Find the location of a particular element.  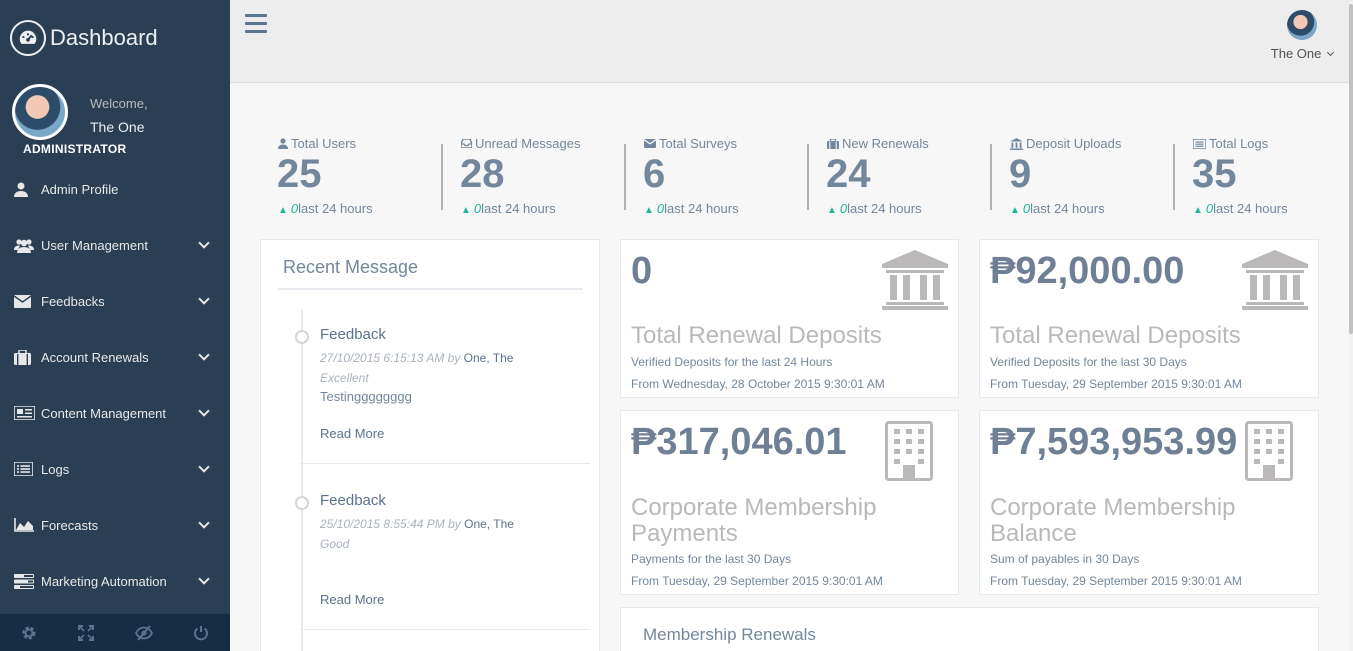

menu-toggle-icon is located at coordinates (256, 25).